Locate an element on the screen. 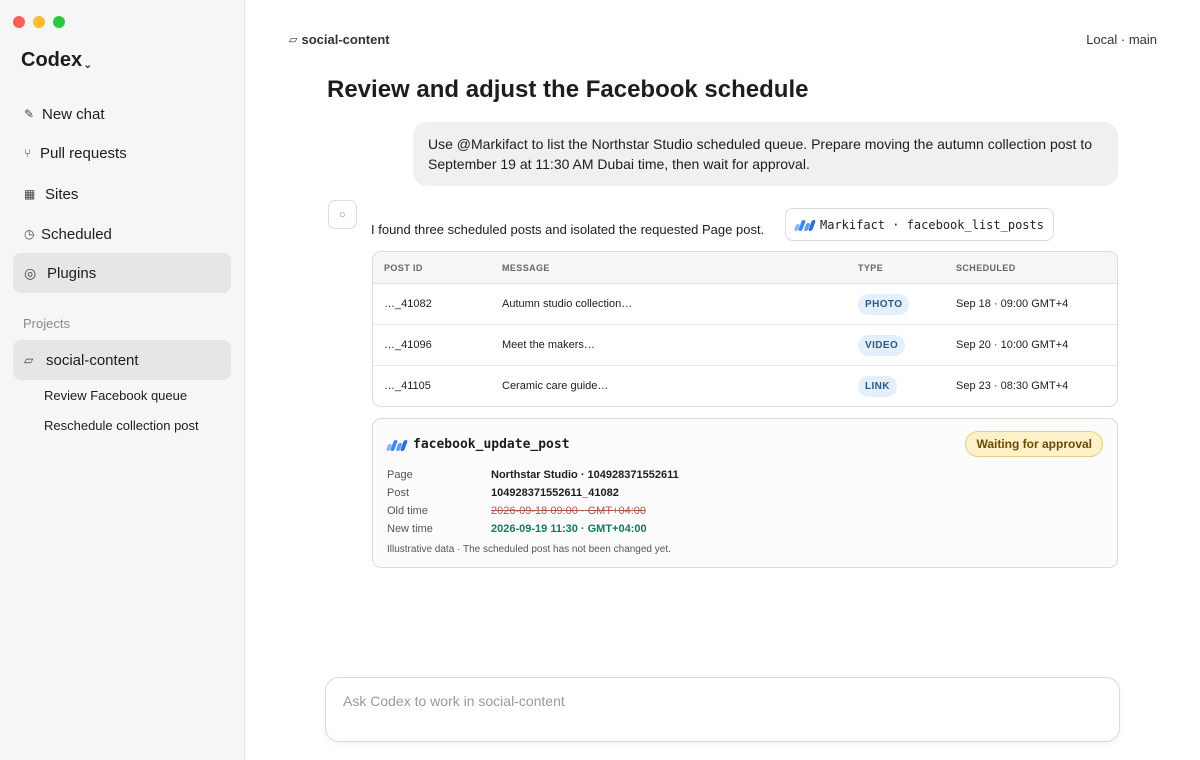  field-label-new-time: New time is located at coordinates (410, 529).